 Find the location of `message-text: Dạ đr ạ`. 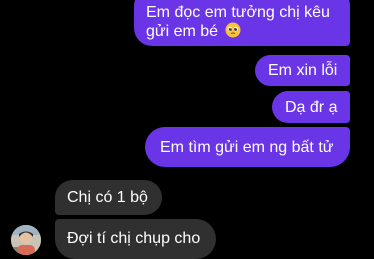

message-text: Dạ đr ạ is located at coordinates (311, 107).